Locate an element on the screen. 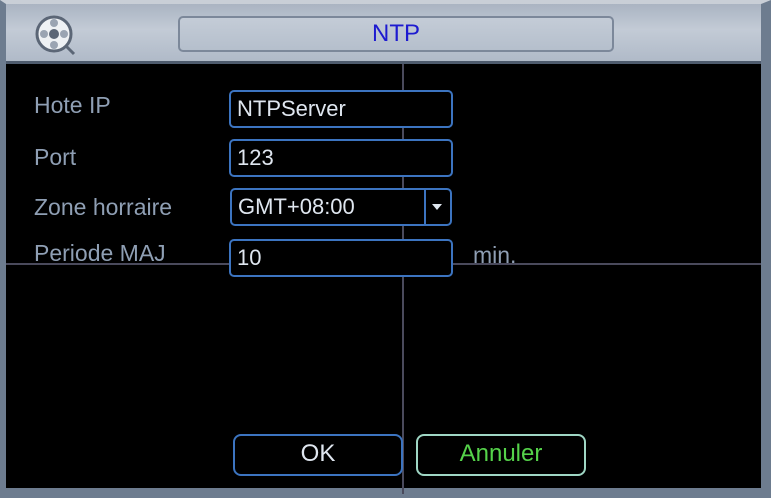 This screenshot has width=771, height=498. port-input: 123 is located at coordinates (341, 158).